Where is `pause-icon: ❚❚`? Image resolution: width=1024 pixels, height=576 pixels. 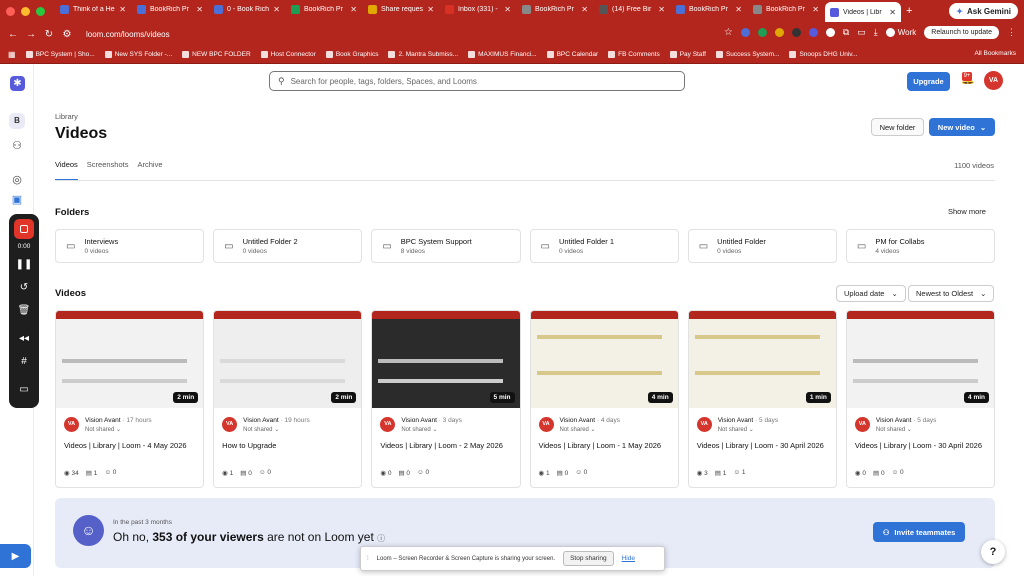 pause-icon: ❚❚ is located at coordinates (24, 264).